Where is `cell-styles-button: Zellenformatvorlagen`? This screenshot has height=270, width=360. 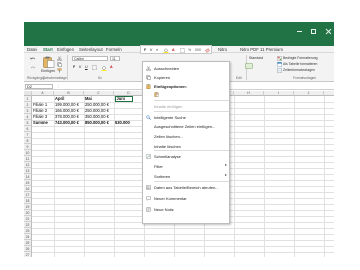
cell-styles-button: Zellenformatvorlagen is located at coordinates (299, 70).